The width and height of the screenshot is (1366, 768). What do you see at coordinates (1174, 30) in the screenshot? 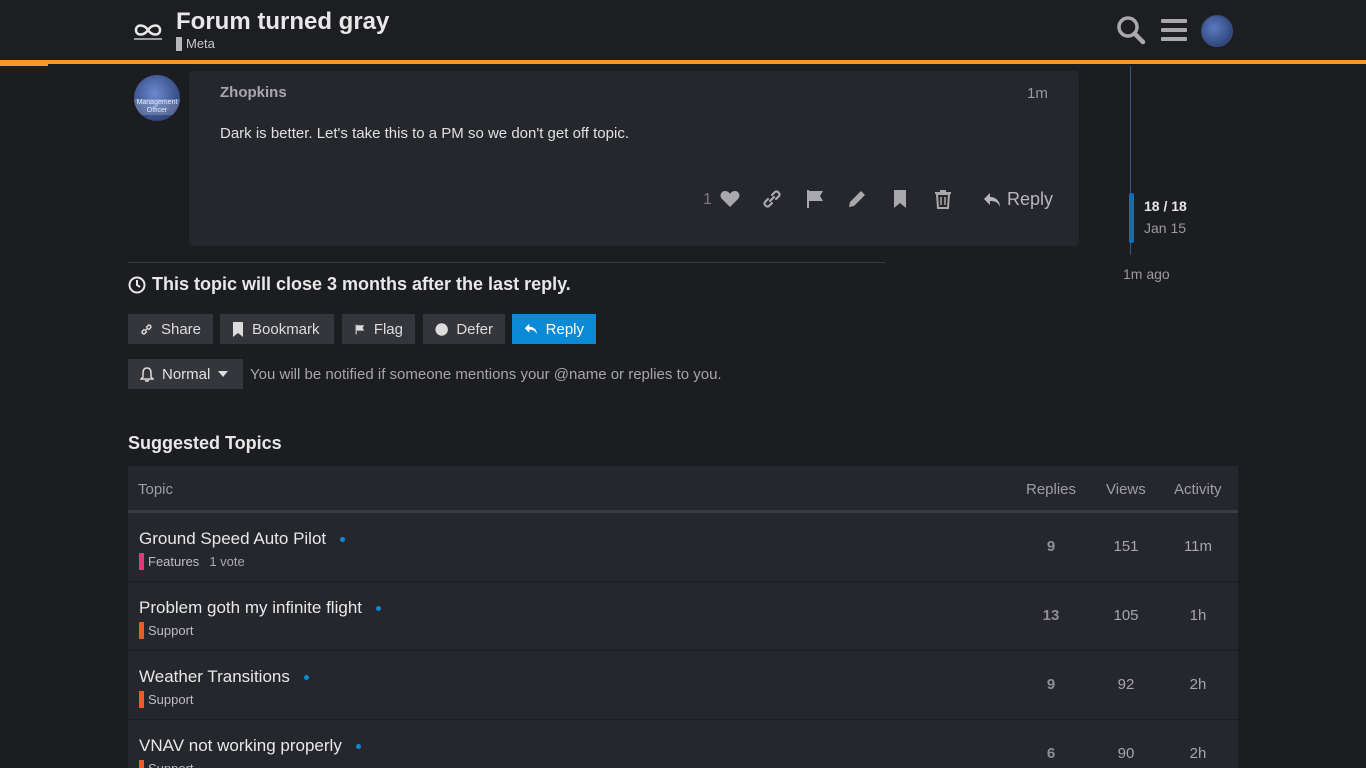
I see `hamburger-menu-icon` at bounding box center [1174, 30].